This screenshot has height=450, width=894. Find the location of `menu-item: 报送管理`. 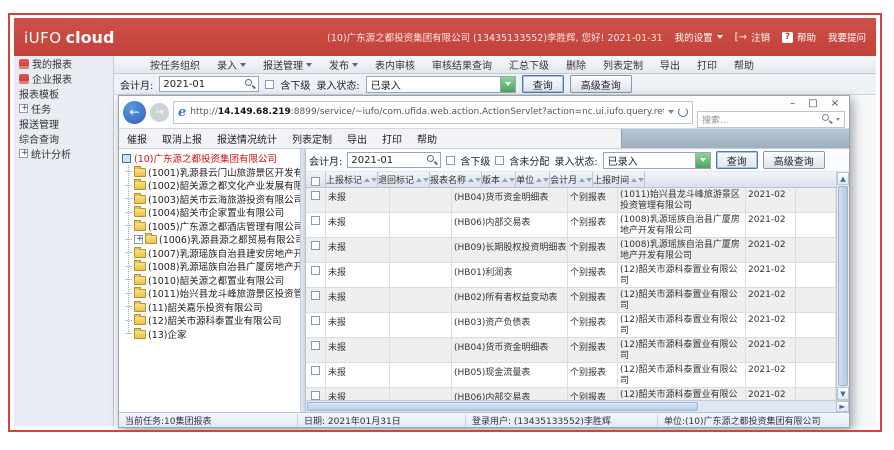

menu-item: 报送管理 is located at coordinates (287, 64).